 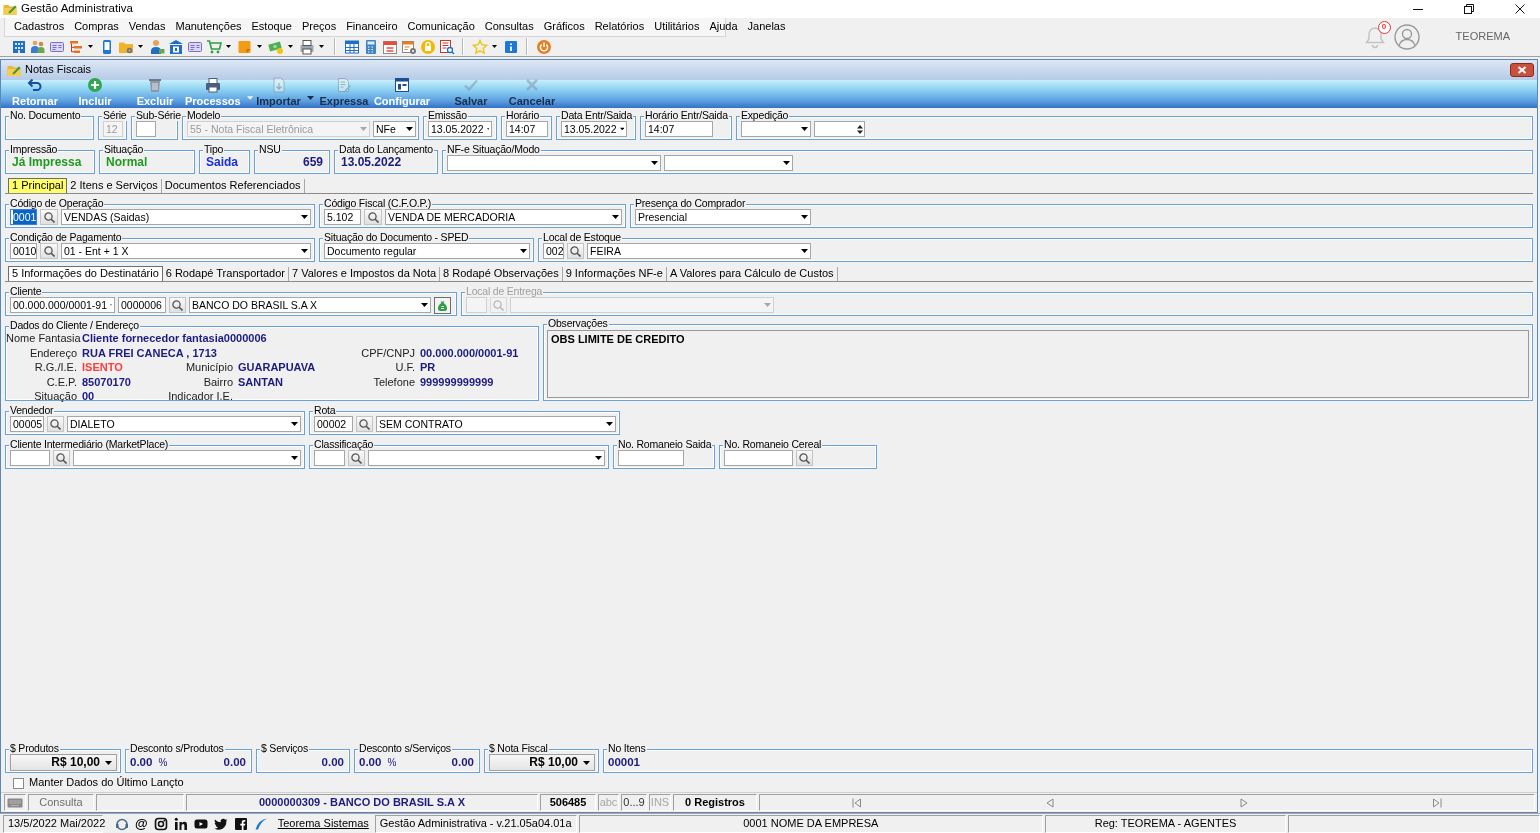 What do you see at coordinates (147, 27) in the screenshot?
I see `menu-item: Vendas` at bounding box center [147, 27].